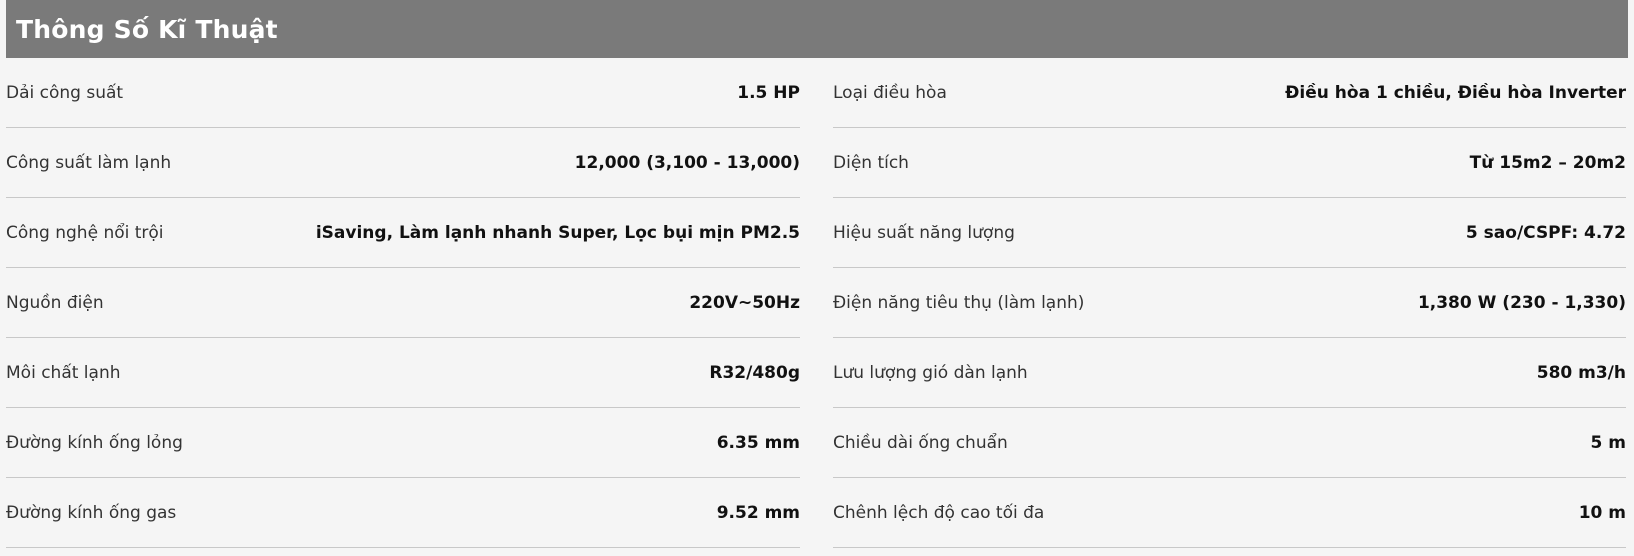 This screenshot has width=1634, height=556. What do you see at coordinates (1229, 373) in the screenshot?
I see `spec-row: Lưu lượng gió dàn lạnh 580 m3/h` at bounding box center [1229, 373].